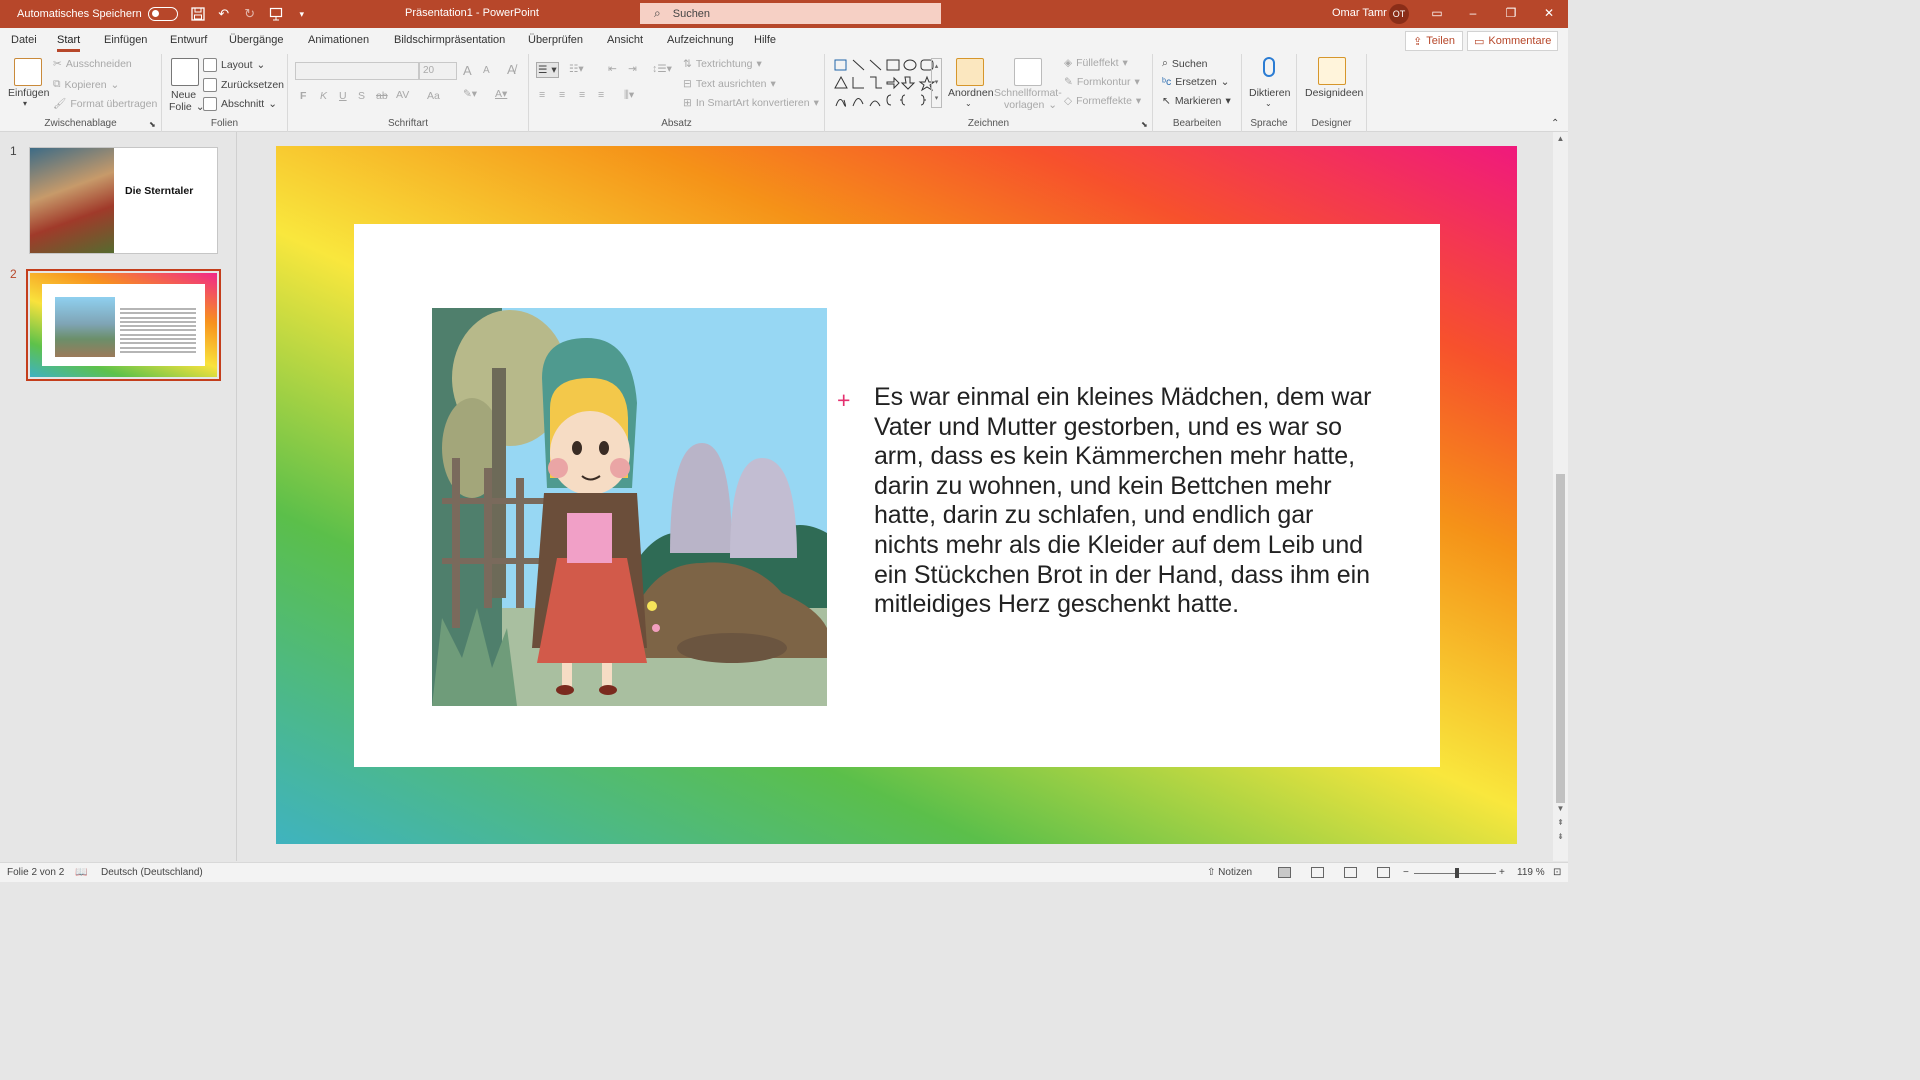 The width and height of the screenshot is (1920, 1080). I want to click on align-center-icon: ≡, so click(562, 95).